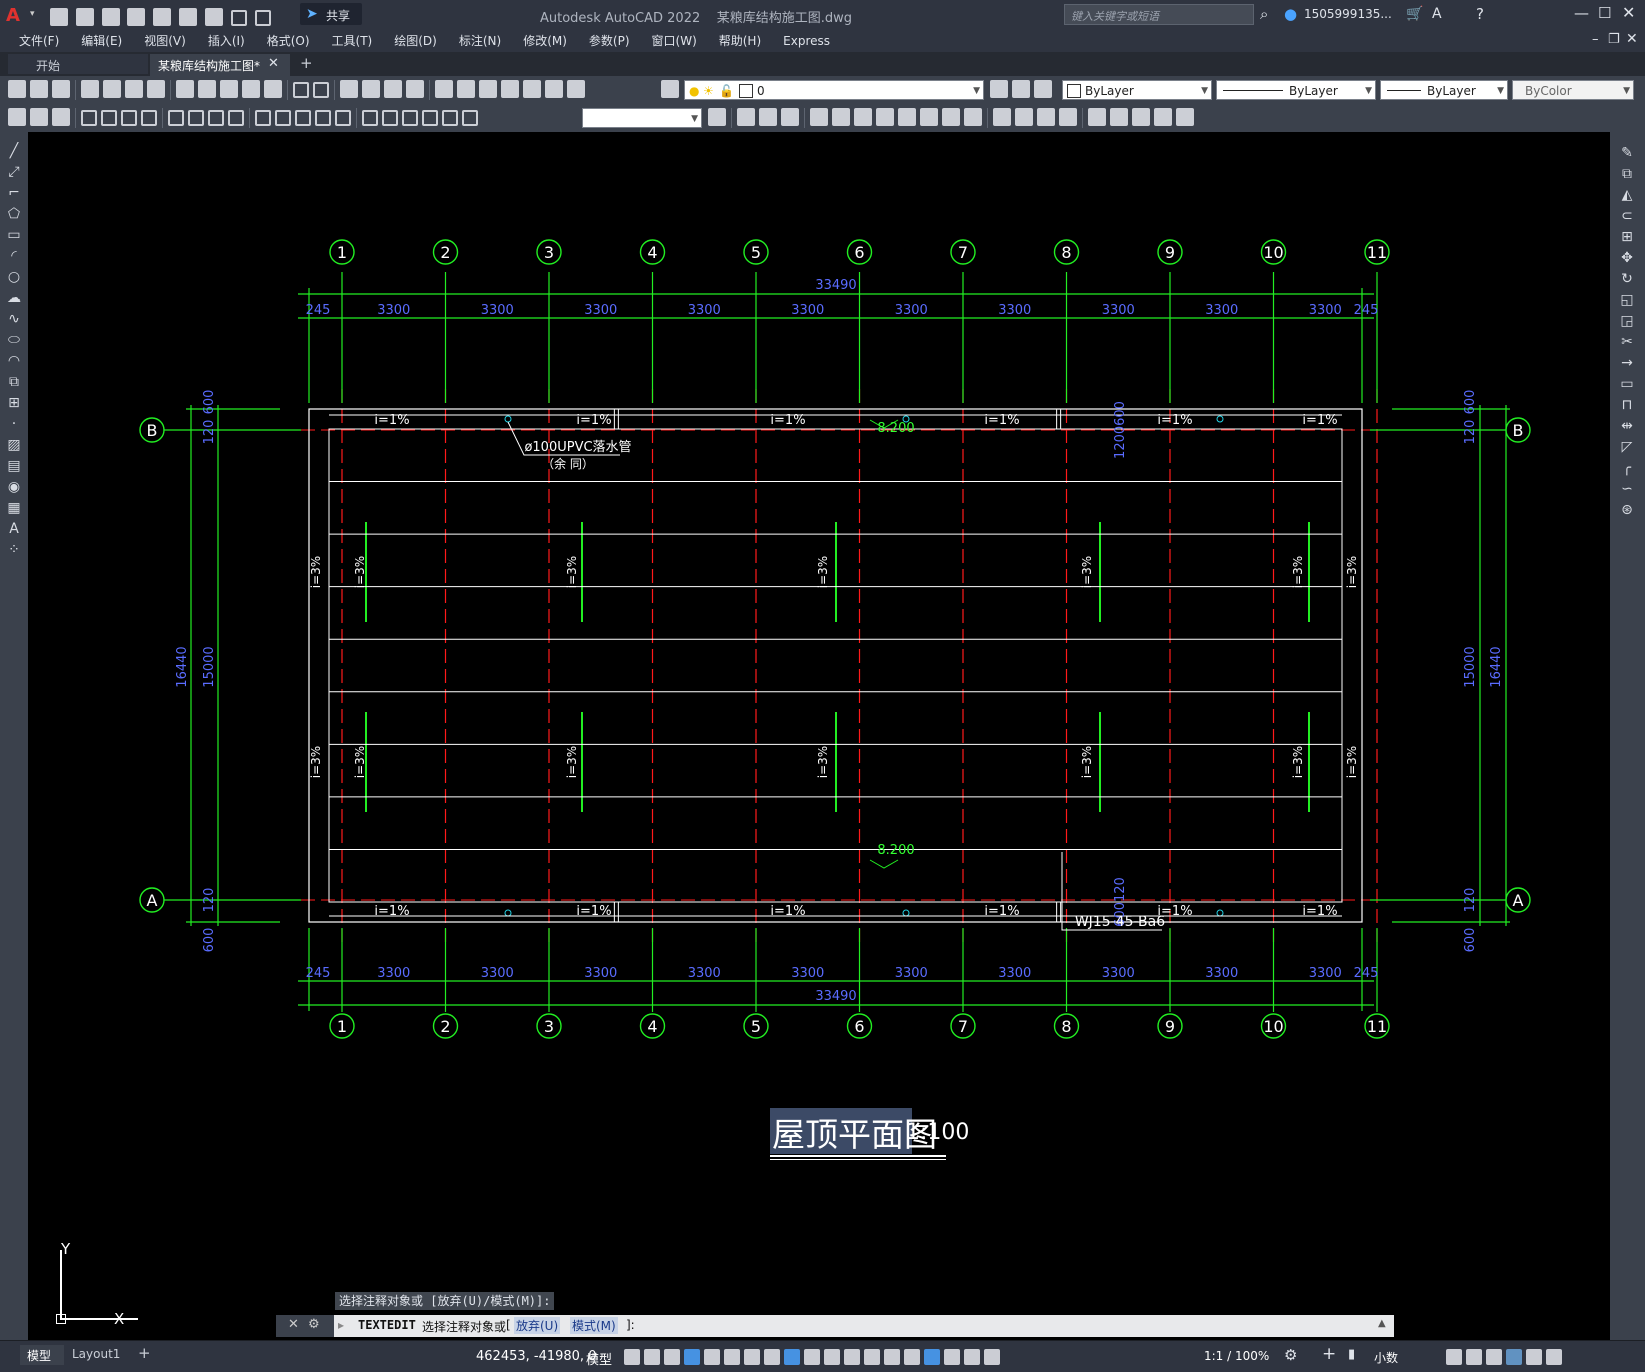 The image size is (1645, 1372). What do you see at coordinates (14, 361) in the screenshot?
I see `ellipse-arc-icon: ◠` at bounding box center [14, 361].